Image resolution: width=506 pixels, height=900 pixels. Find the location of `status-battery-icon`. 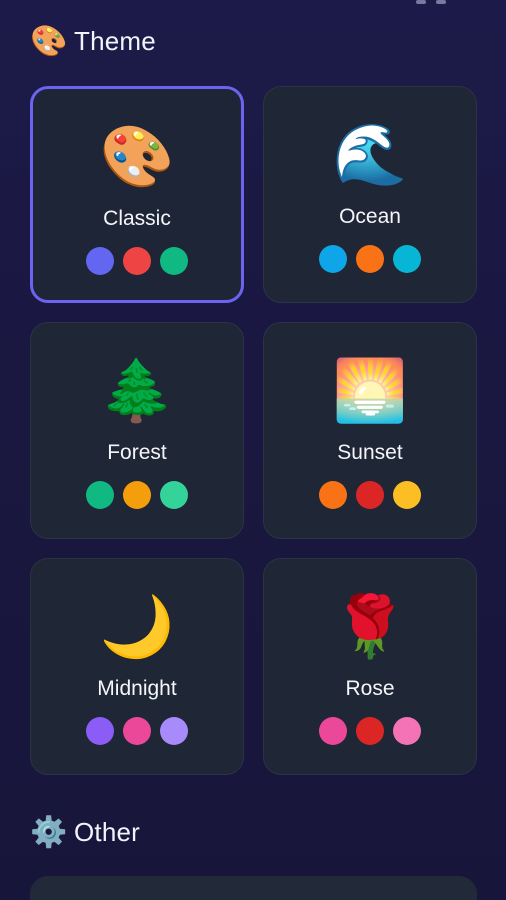

status-battery-icon is located at coordinates (441, 2).